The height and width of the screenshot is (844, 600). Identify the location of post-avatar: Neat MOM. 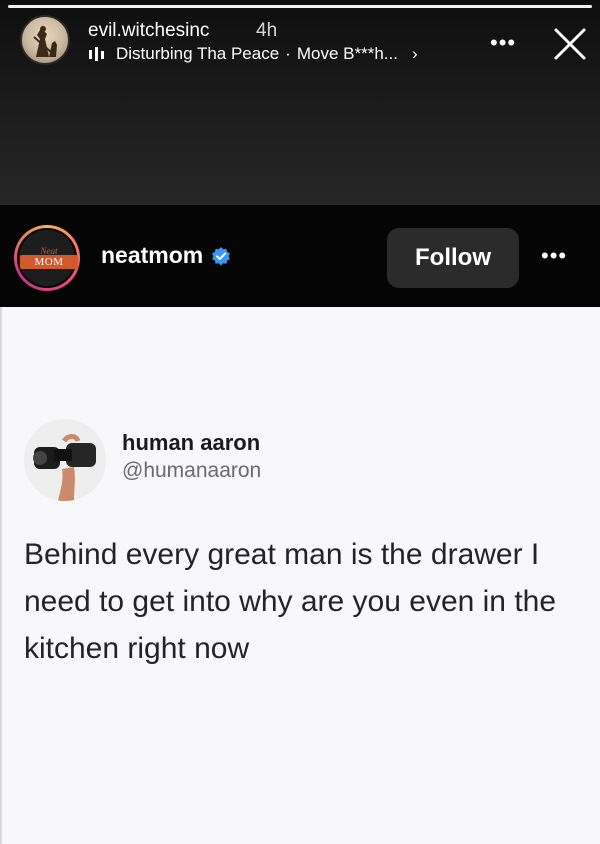
(47, 258).